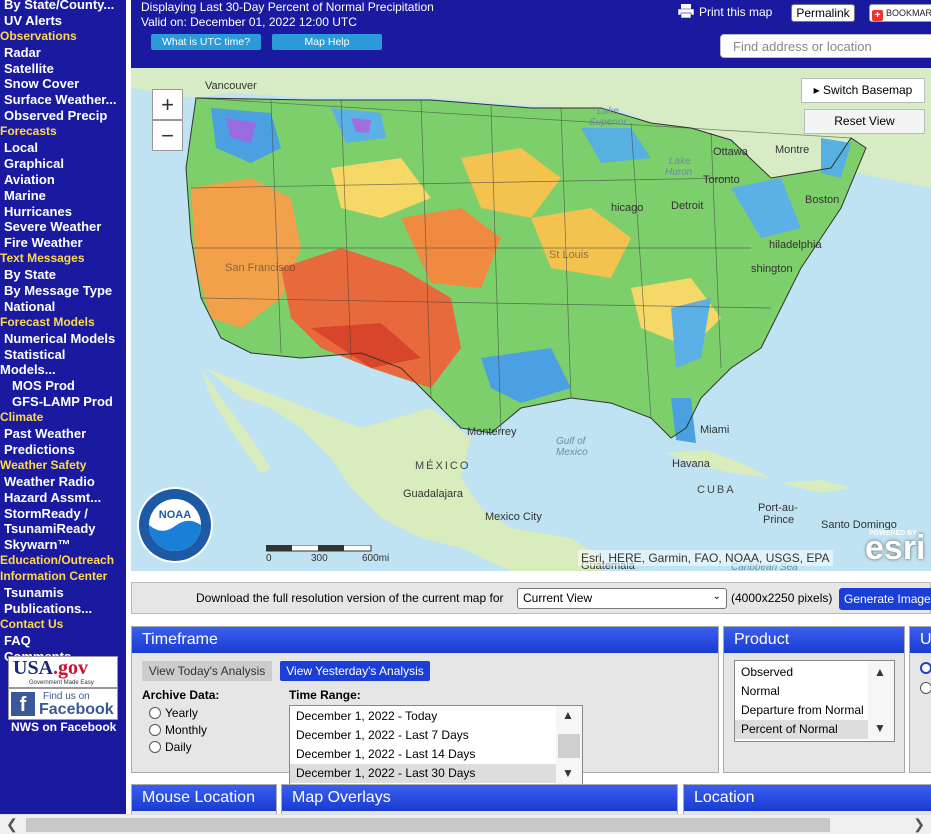 The height and width of the screenshot is (834, 931). Describe the element at coordinates (63, 641) in the screenshot. I see `sidebar-item-faq: FAQ` at that location.